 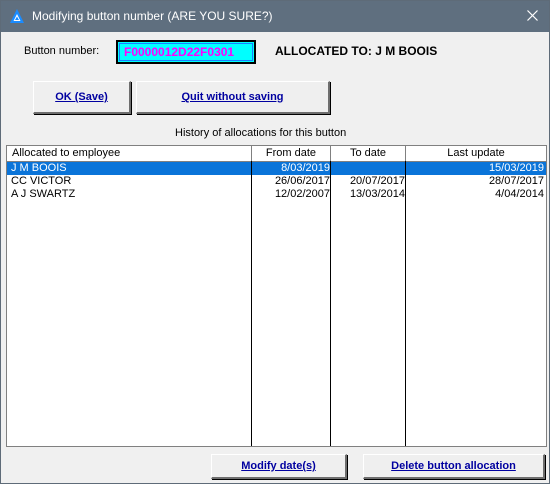 What do you see at coordinates (377, 194) in the screenshot?
I see `to-date-cell: 13/03/2014` at bounding box center [377, 194].